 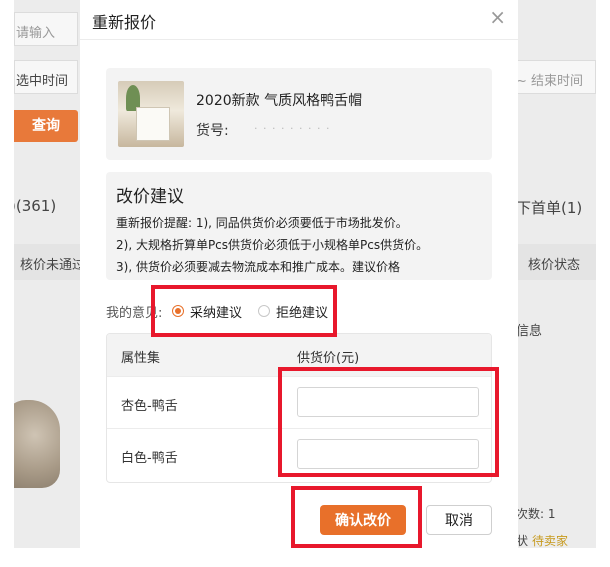 What do you see at coordinates (363, 520) in the screenshot?
I see `confirm-reprice-button: 确认改价` at bounding box center [363, 520].